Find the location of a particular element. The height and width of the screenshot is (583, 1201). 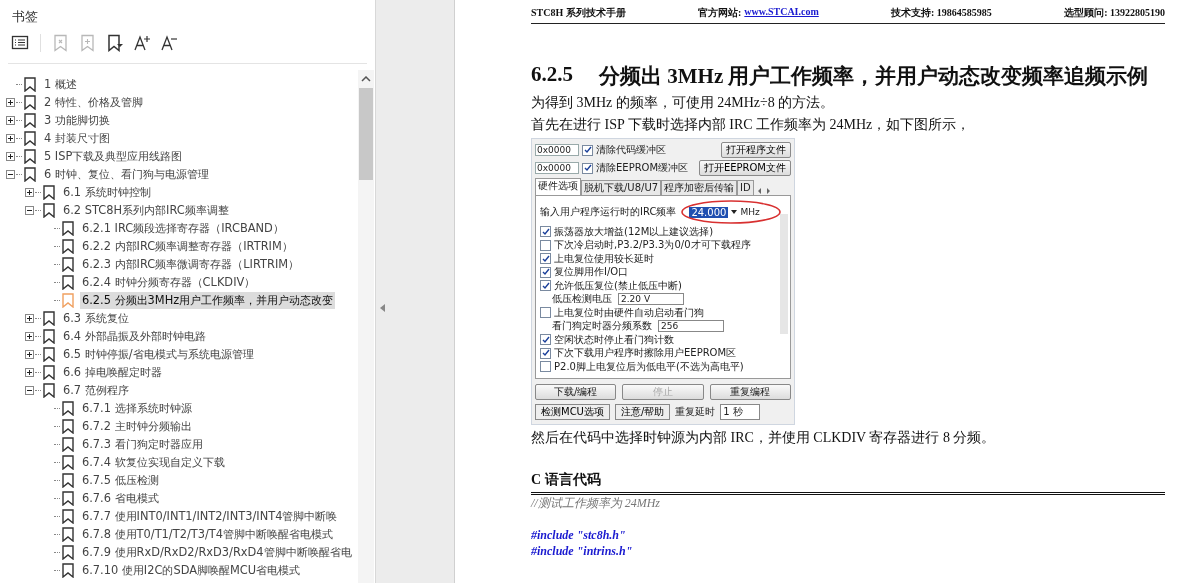

frequency-field: 24.000 is located at coordinates (709, 212).